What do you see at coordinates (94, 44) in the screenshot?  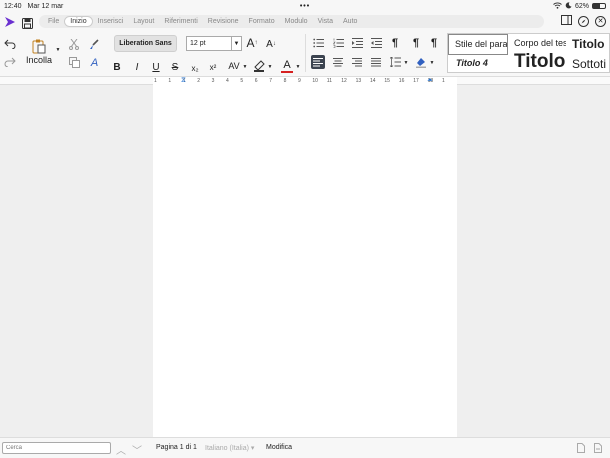 I see `clone-formatting-icon` at bounding box center [94, 44].